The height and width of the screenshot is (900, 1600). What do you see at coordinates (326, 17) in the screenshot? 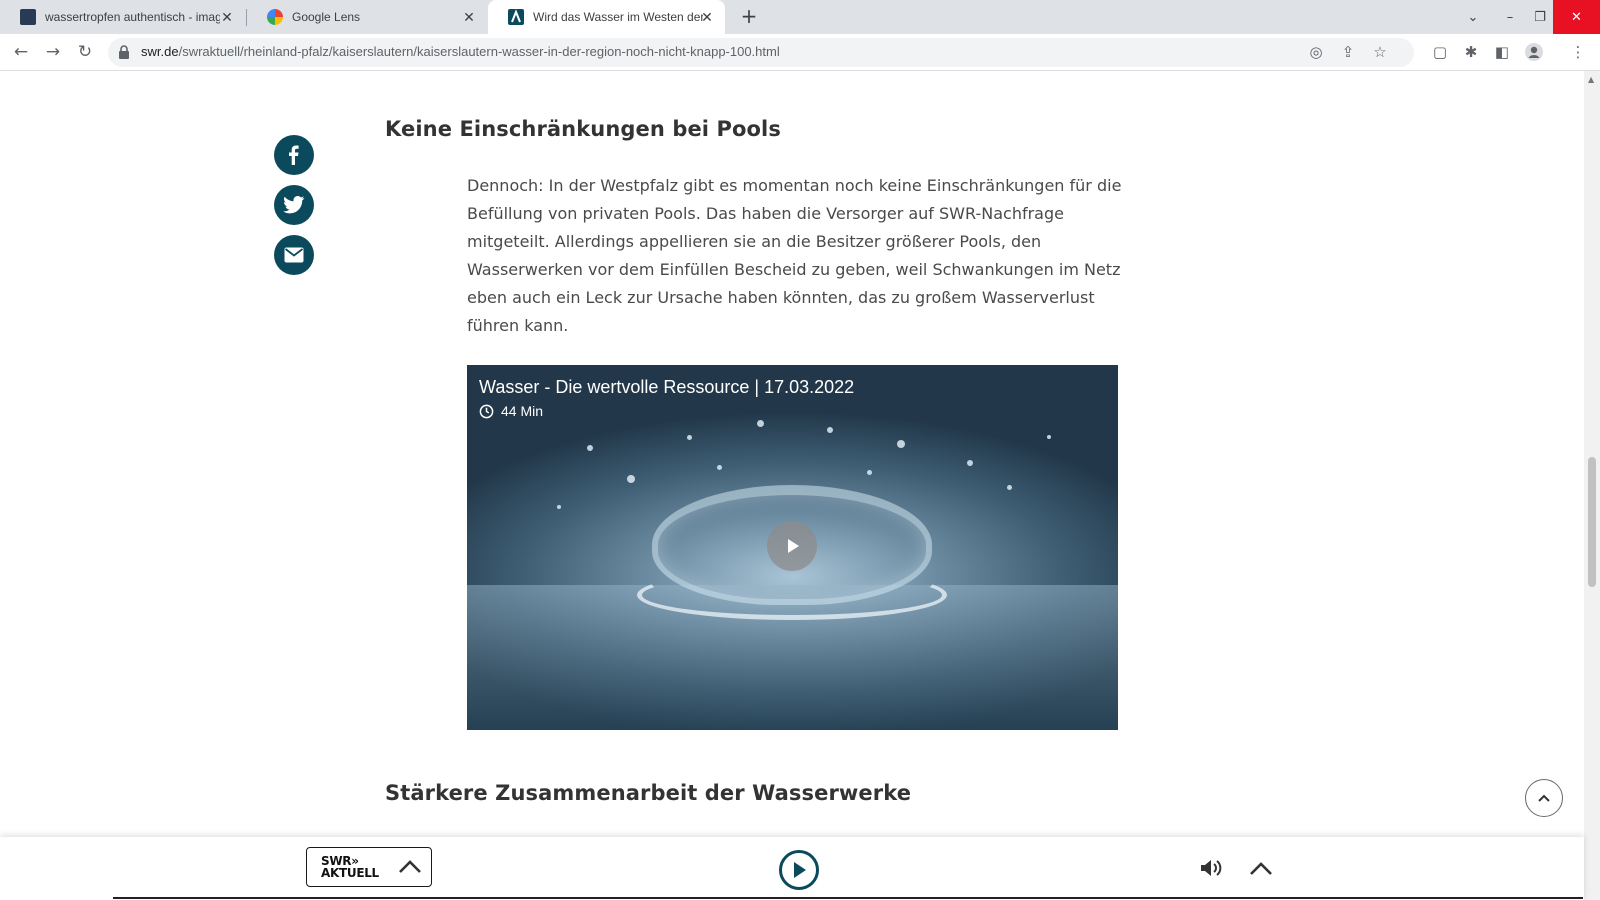
I see `tab-title: Google Lens` at bounding box center [326, 17].